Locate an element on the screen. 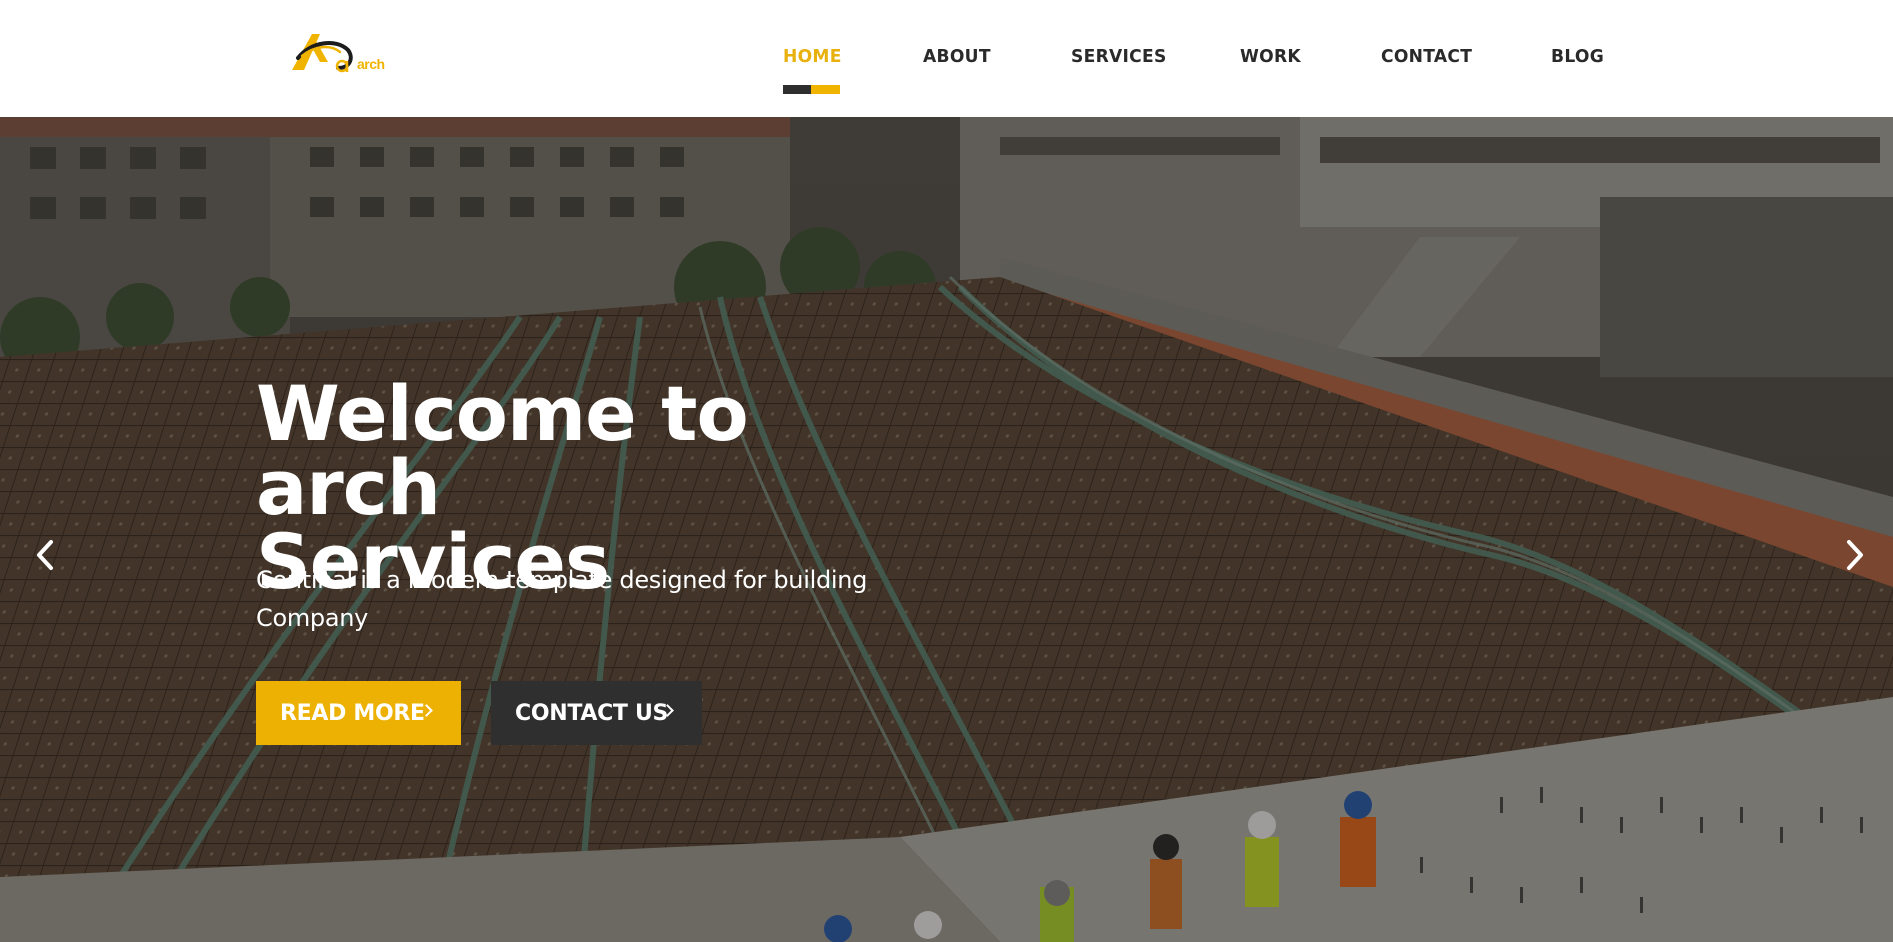 This screenshot has width=1893, height=942. chevron-left-icon is located at coordinates (45, 555).